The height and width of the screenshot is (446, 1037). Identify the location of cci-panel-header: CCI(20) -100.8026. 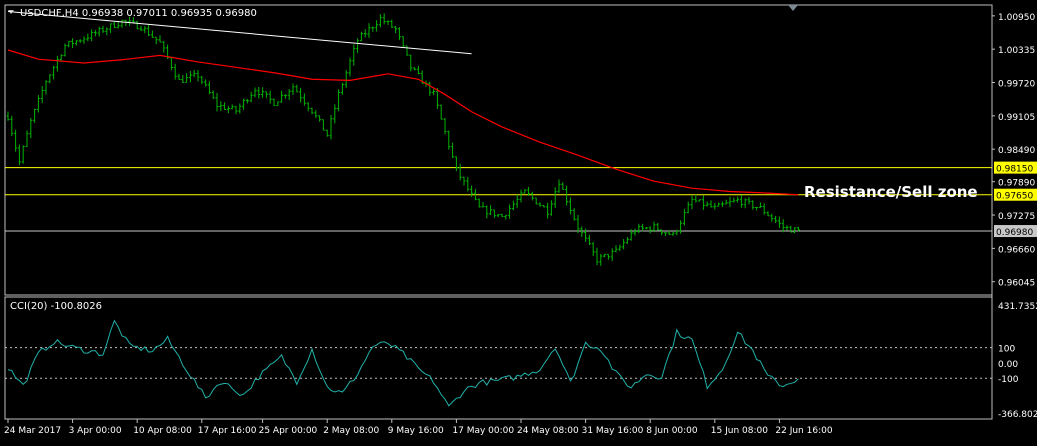
(56, 306).